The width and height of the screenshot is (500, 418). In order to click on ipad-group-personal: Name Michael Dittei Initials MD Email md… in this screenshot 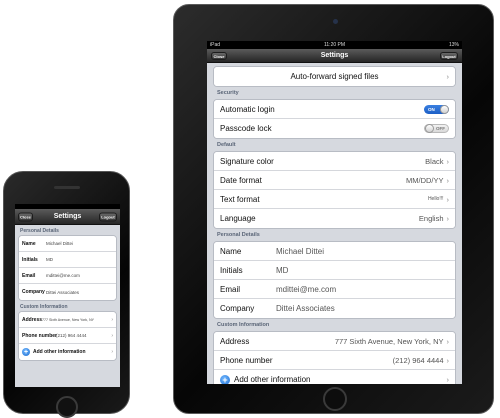, I will do `click(334, 280)`.